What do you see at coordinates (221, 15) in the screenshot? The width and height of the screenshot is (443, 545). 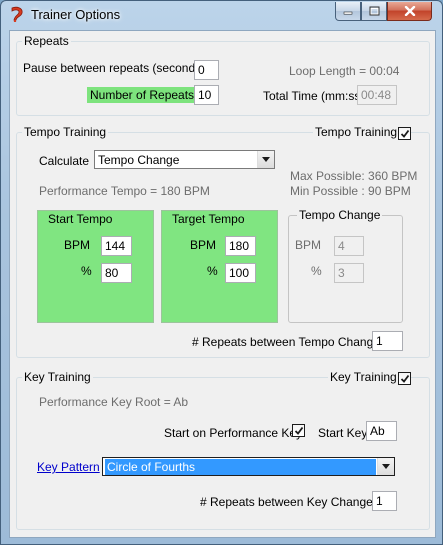 I see `title-bar: Trainer Options` at bounding box center [221, 15].